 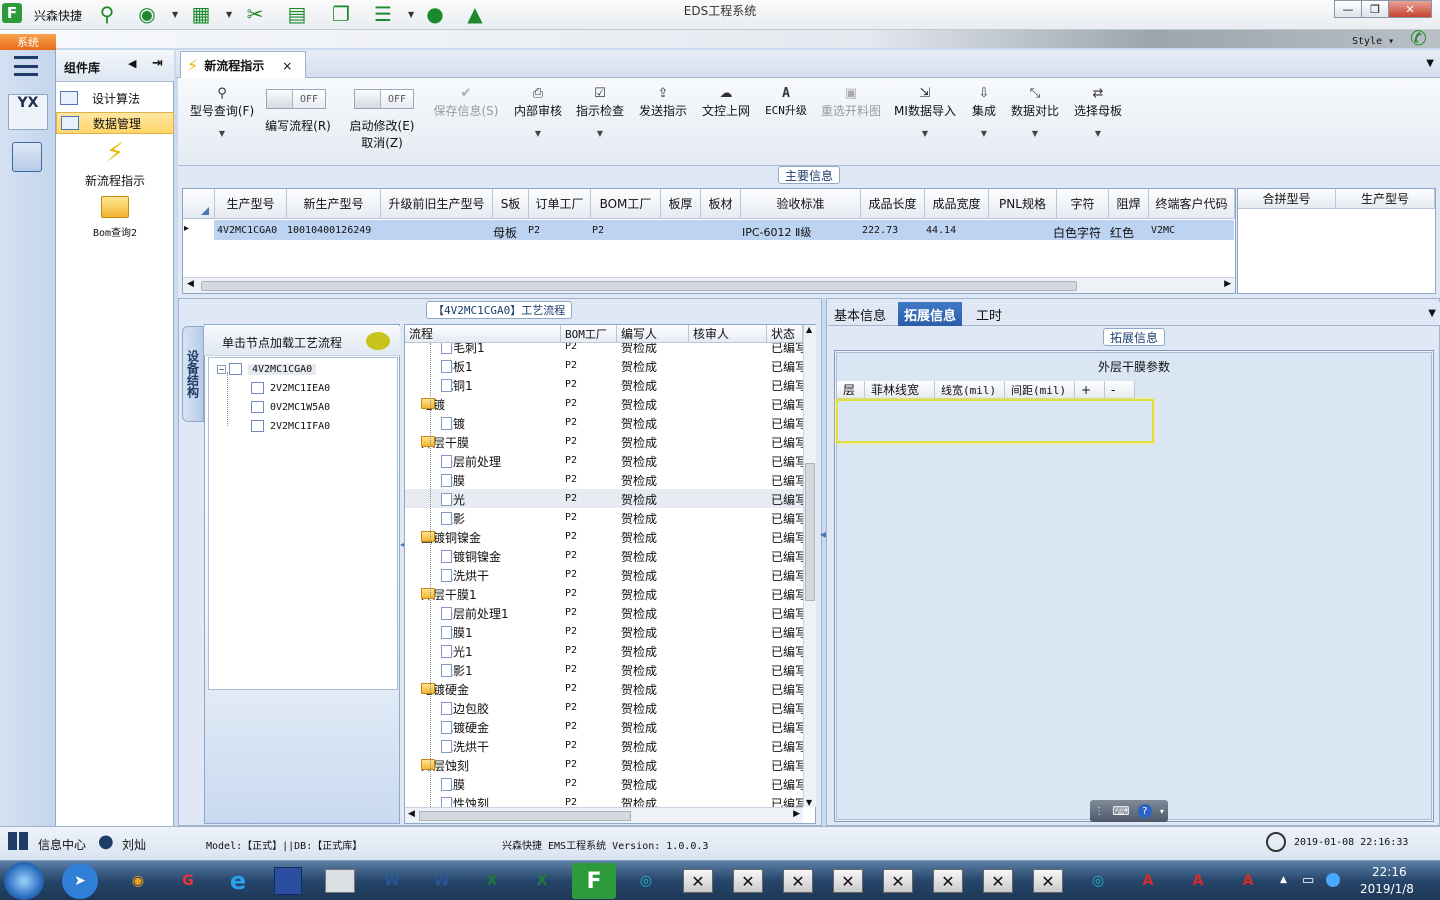 I want to click on col-header: 成品宽度, so click(x=957, y=204).